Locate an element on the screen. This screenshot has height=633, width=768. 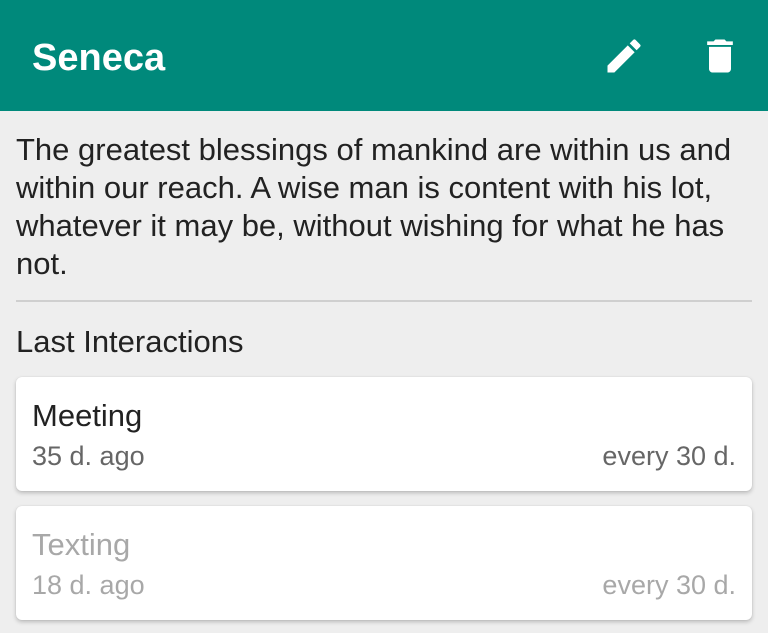
last-interactions-heading: Last Interactions is located at coordinates (130, 341).